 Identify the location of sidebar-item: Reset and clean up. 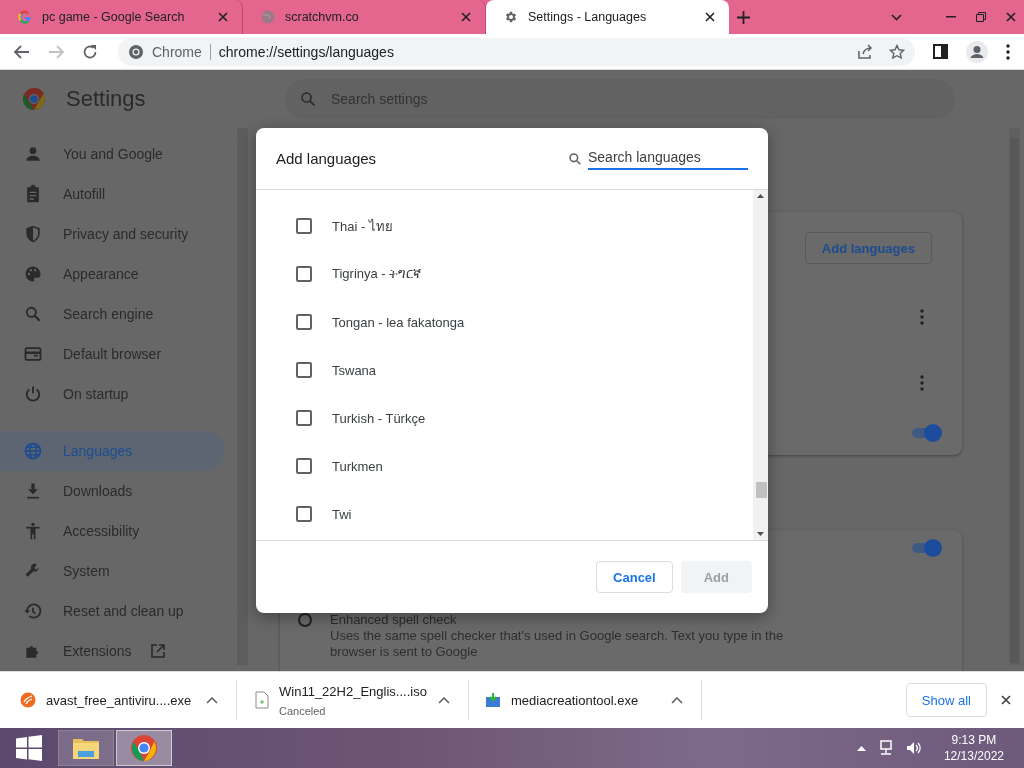
(112, 611).